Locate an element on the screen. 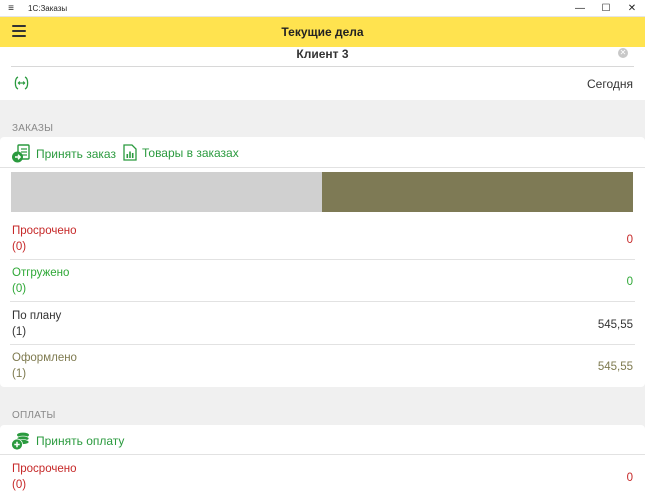 The width and height of the screenshot is (645, 500). window-controls: — ☐ ✕ is located at coordinates (606, 8).